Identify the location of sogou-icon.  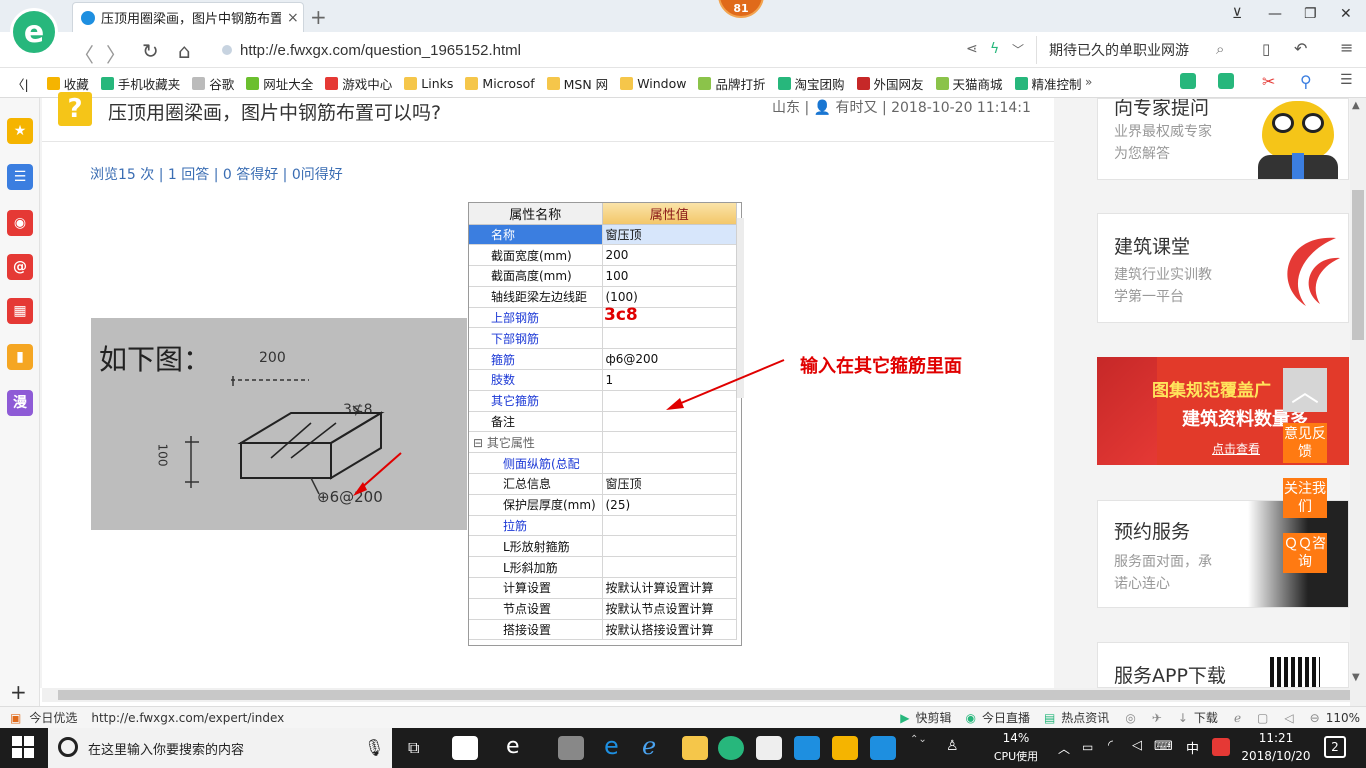
(1221, 747).